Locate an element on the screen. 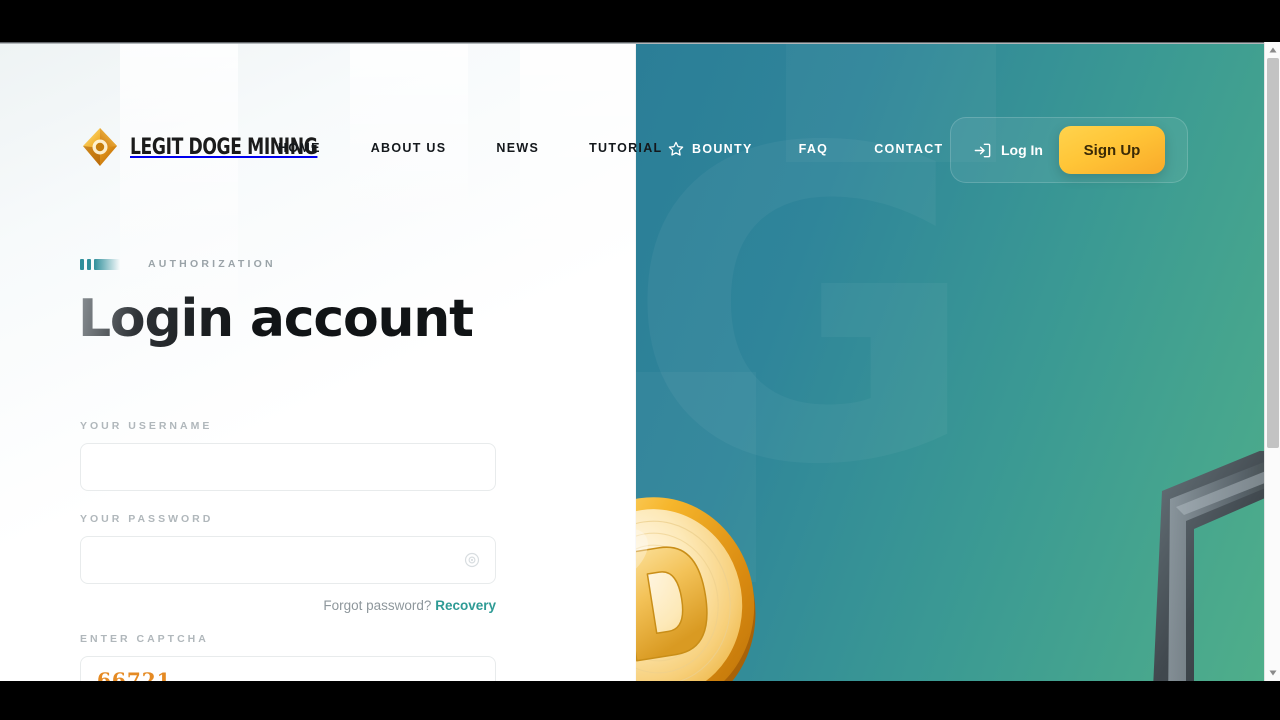  password-field-group: YOUR PASSWORD is located at coordinates (288, 548).